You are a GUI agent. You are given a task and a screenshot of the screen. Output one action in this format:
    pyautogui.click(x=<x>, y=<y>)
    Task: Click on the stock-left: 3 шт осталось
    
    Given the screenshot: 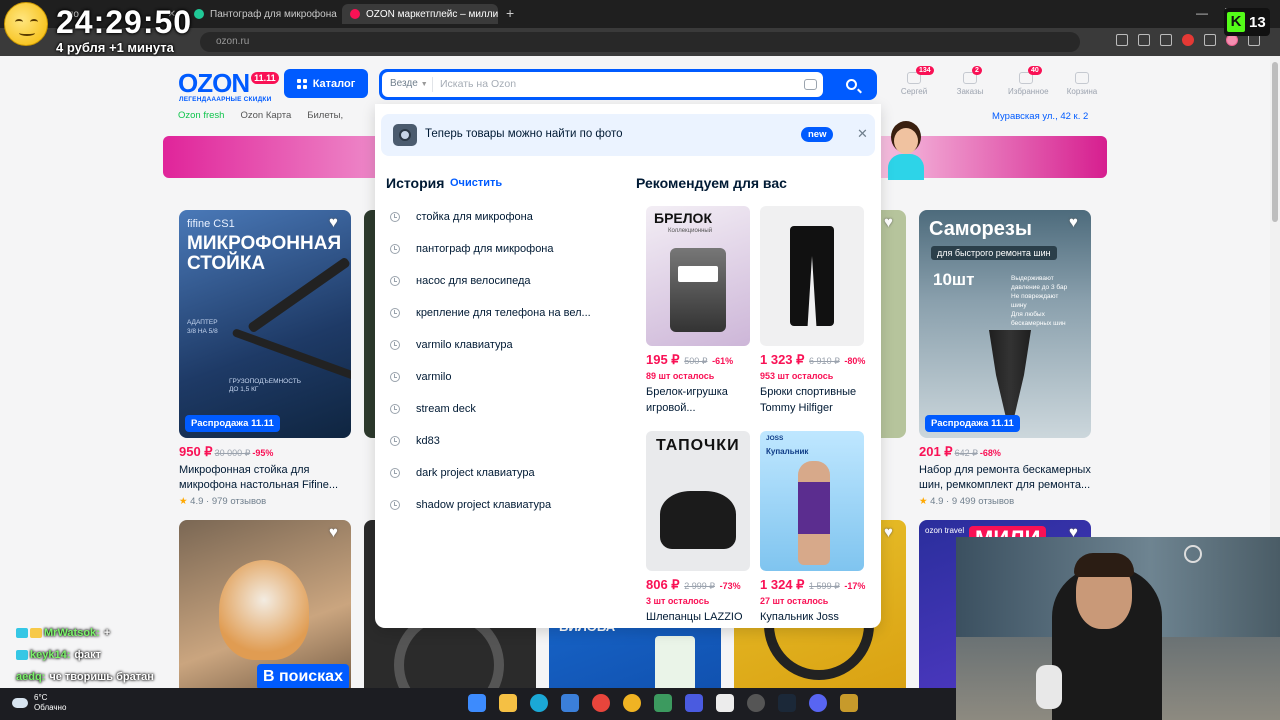 What is the action you would take?
    pyautogui.click(x=678, y=601)
    